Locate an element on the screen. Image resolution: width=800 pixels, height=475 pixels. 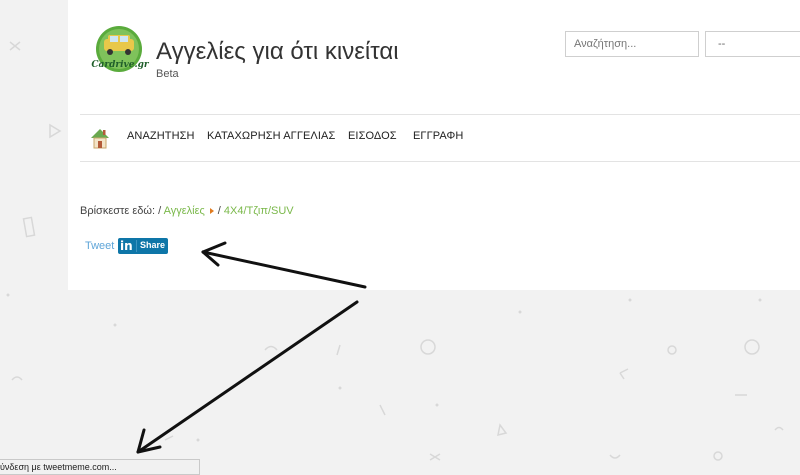
site-title: Αγγελίες για ότι κινείται is located at coordinates (277, 52).